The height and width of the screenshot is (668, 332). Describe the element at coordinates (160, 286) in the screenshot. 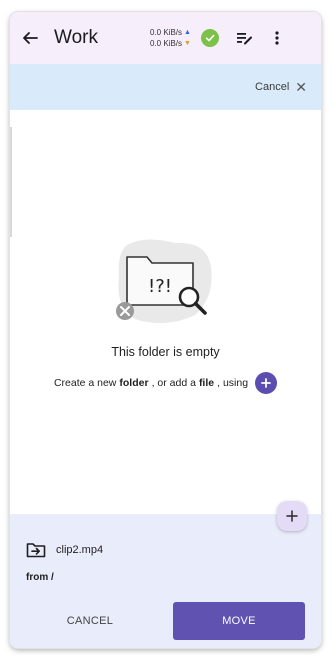

I see `illustration-text: !?!` at that location.